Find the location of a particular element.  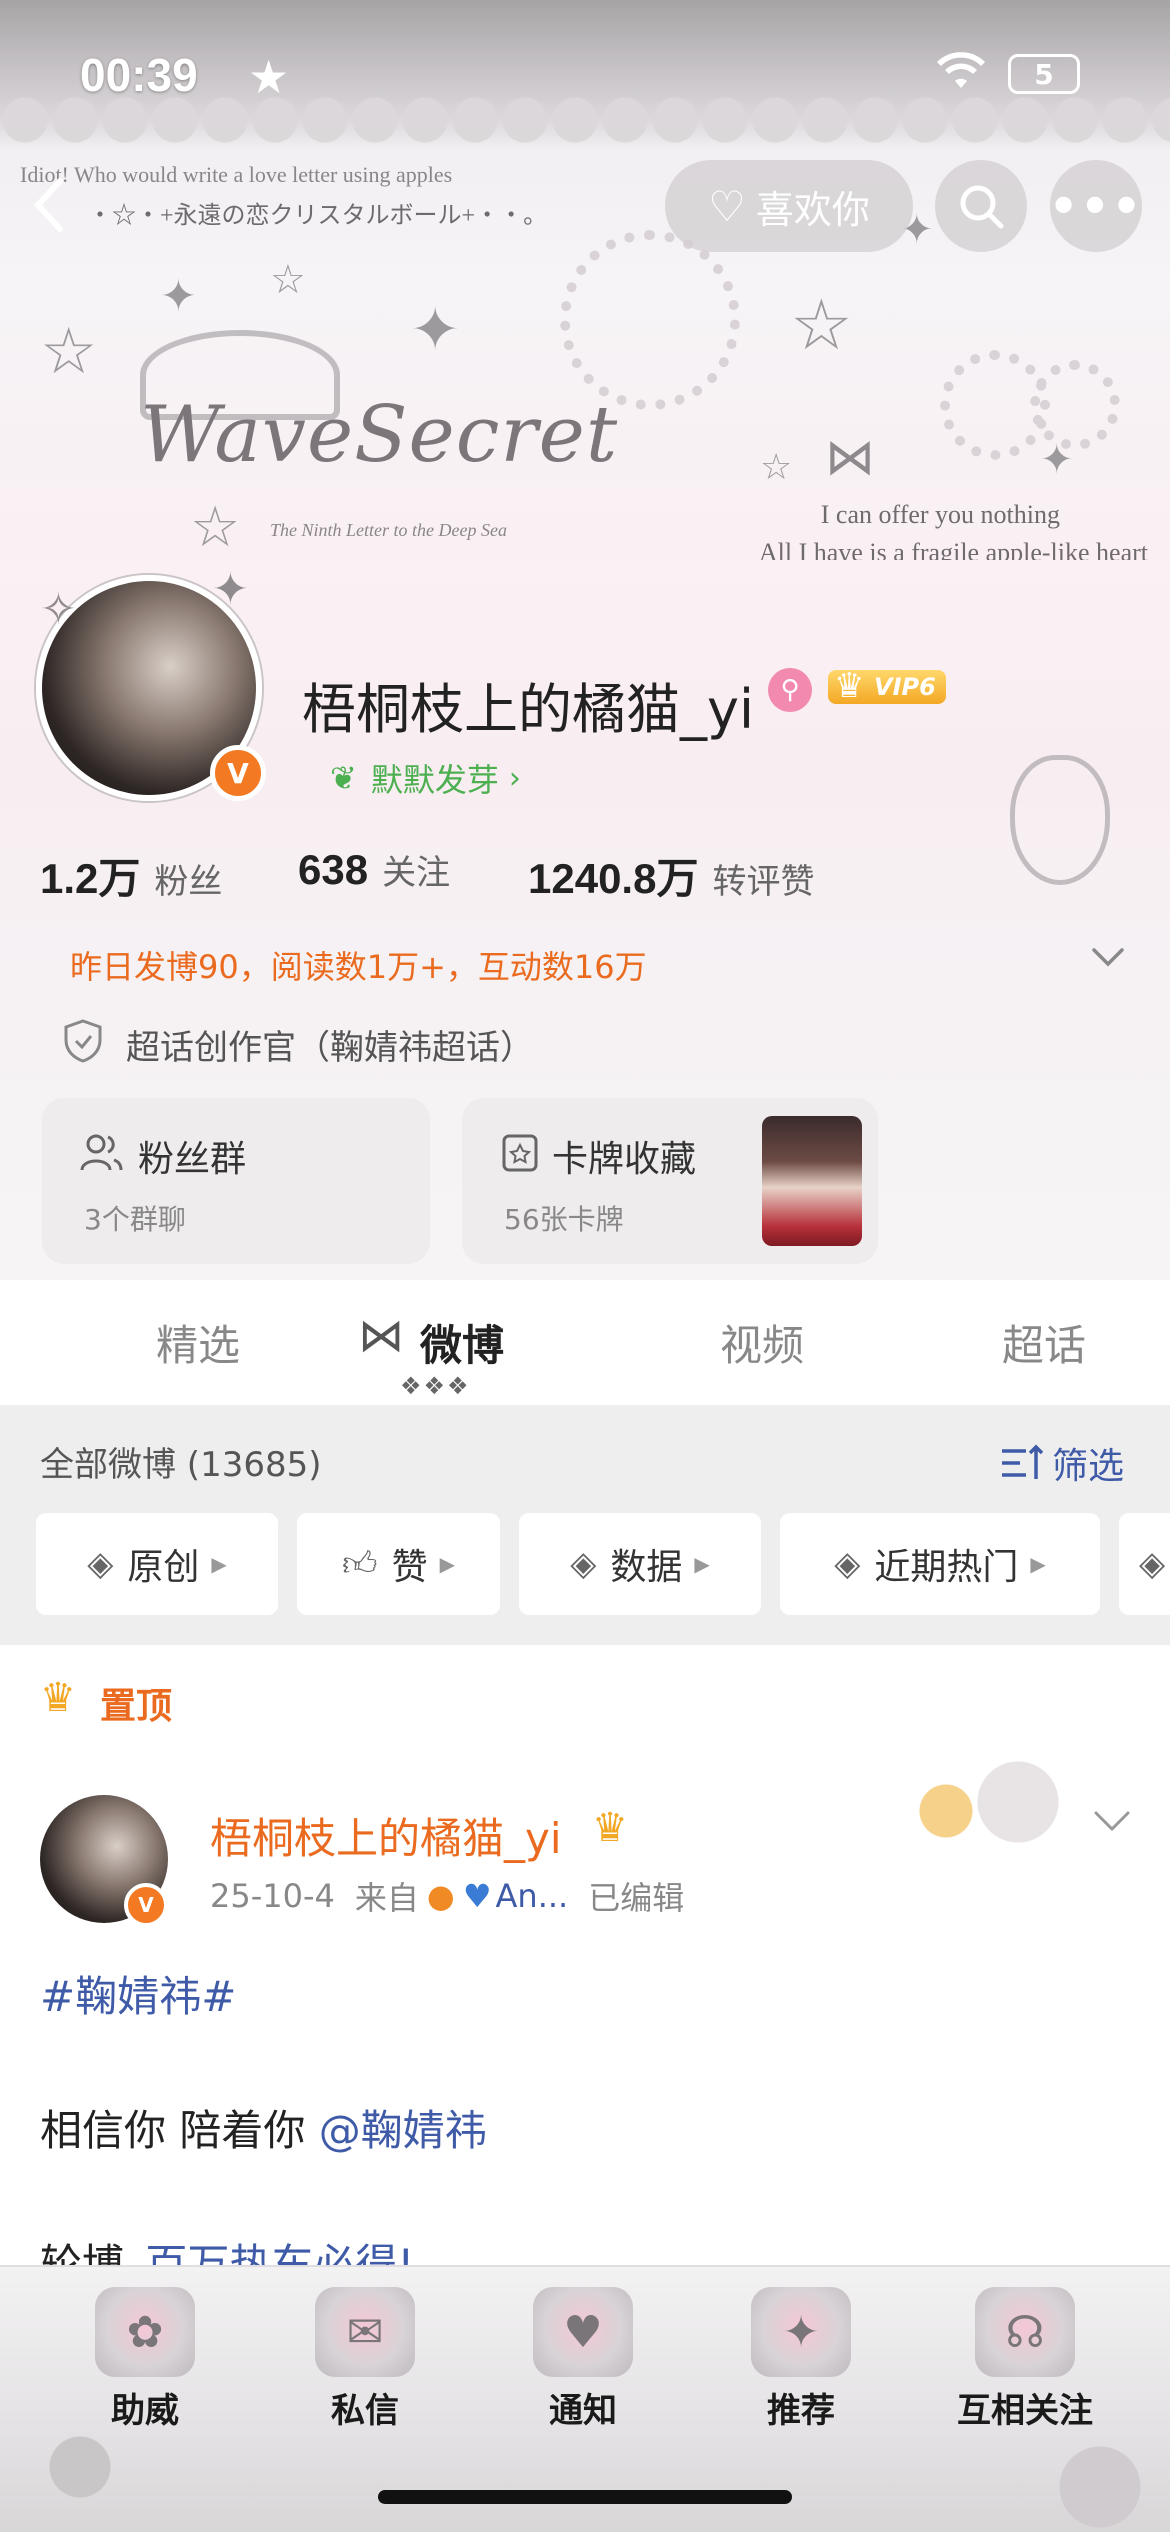

filter-button: 筛选 is located at coordinates (1062, 1463).